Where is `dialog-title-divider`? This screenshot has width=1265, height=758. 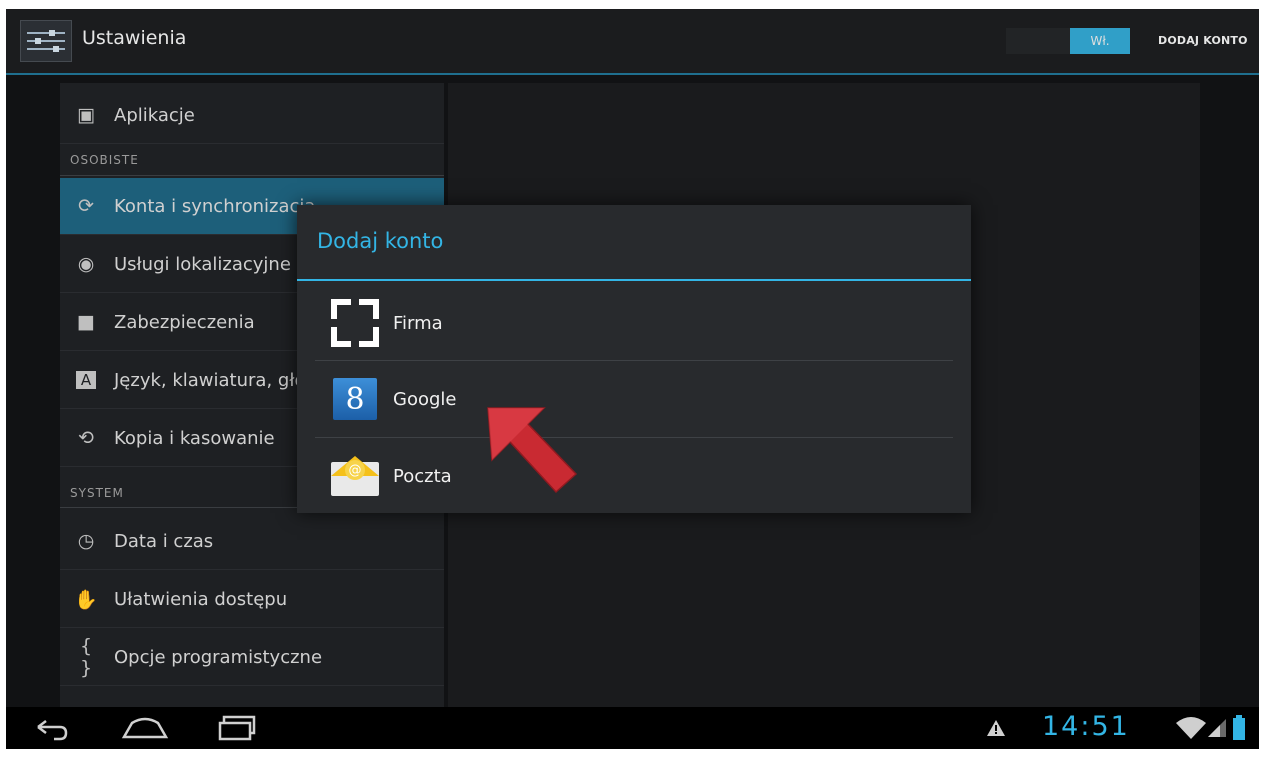 dialog-title-divider is located at coordinates (634, 280).